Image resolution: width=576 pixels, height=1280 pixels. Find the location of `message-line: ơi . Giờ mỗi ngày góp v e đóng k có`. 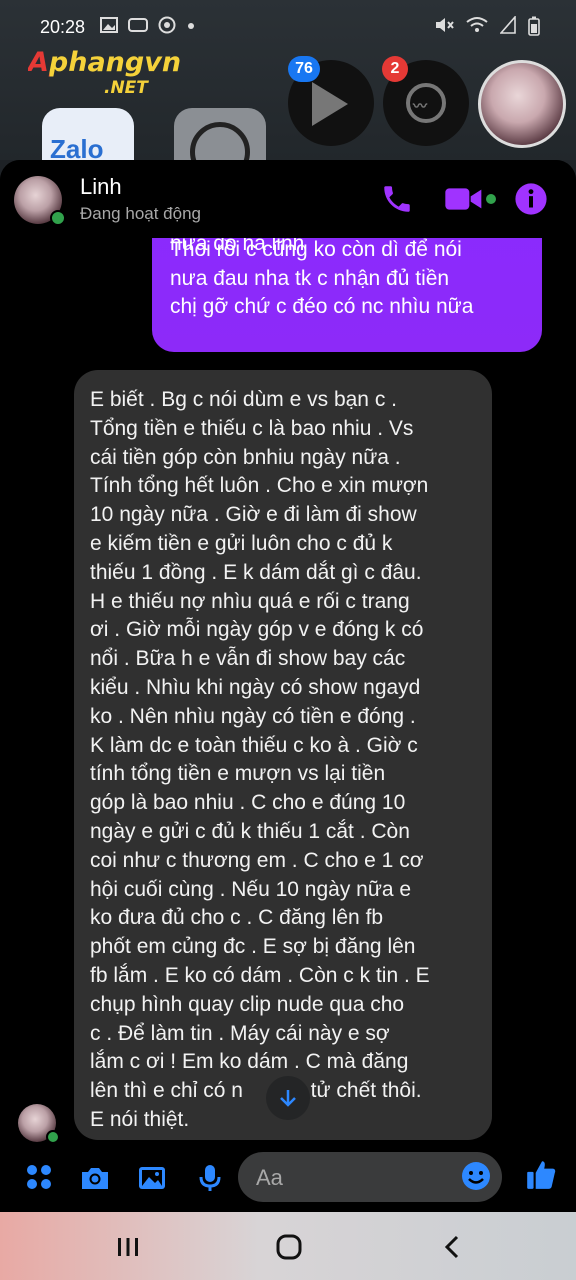

message-line: ơi . Giờ mỗi ngày góp v e đóng k có is located at coordinates (257, 630).